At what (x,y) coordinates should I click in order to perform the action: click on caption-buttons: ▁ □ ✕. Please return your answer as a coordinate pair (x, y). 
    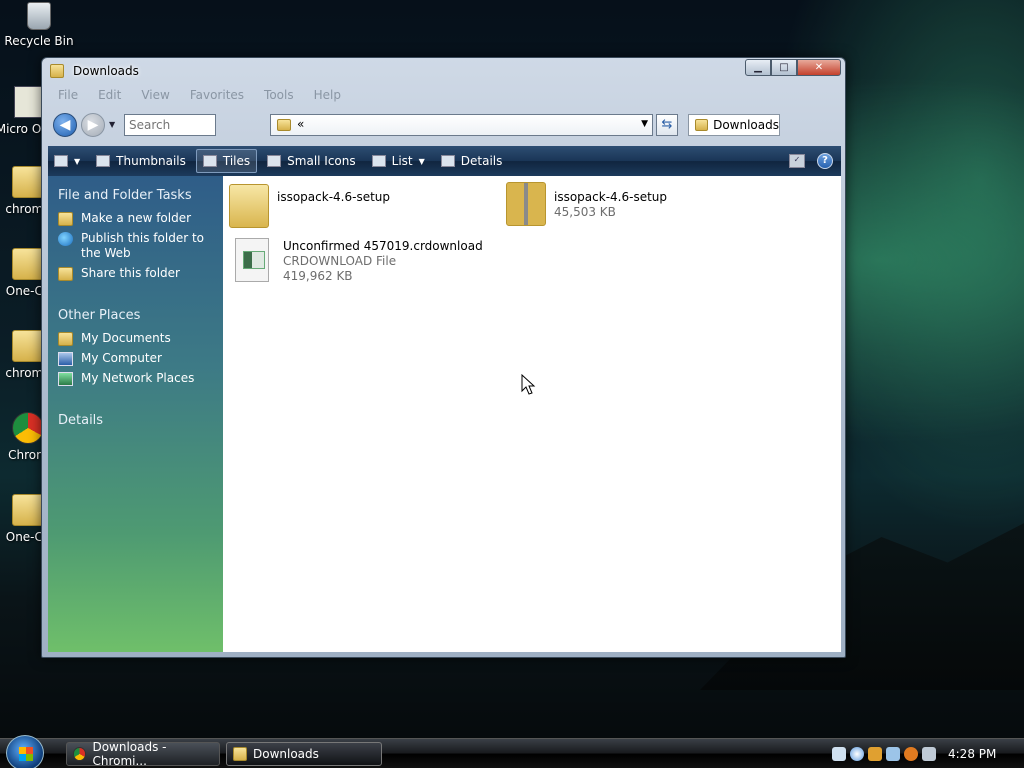
    Looking at the image, I should click on (793, 67).